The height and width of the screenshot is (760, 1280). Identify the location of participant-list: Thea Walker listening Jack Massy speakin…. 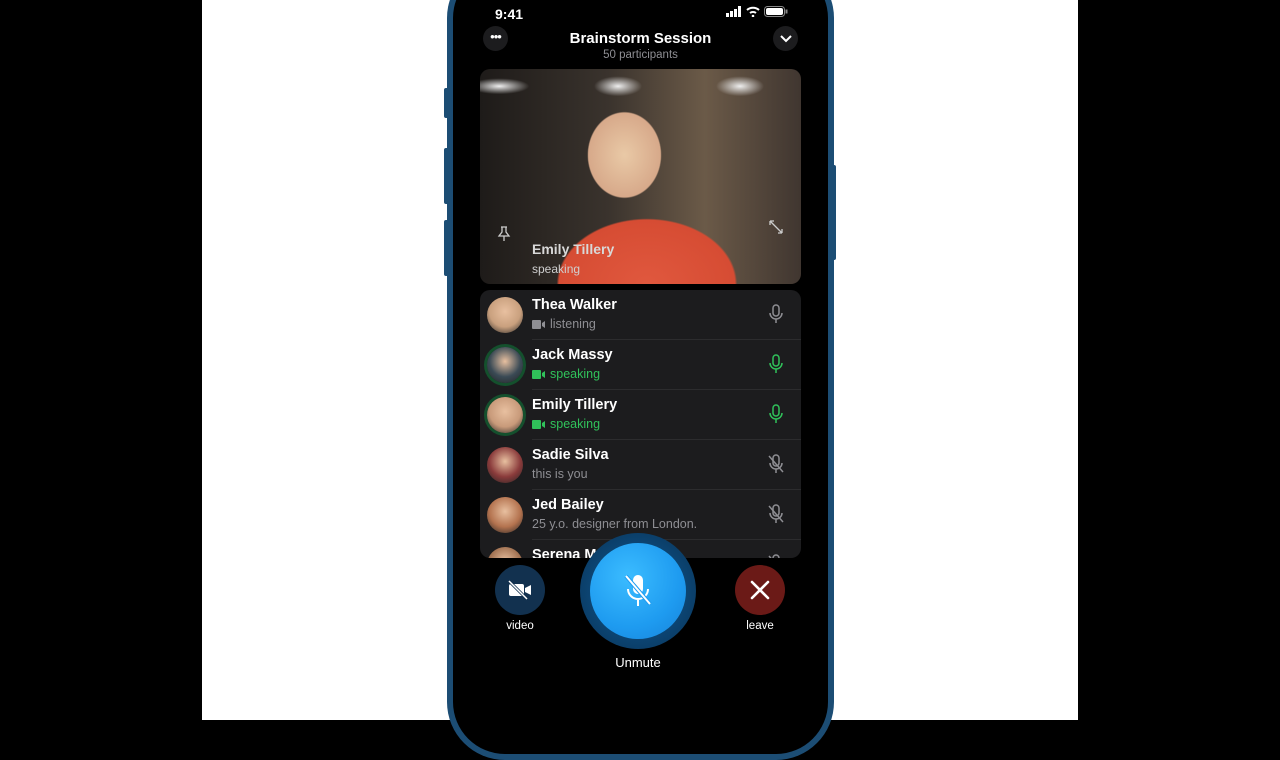
(640, 424).